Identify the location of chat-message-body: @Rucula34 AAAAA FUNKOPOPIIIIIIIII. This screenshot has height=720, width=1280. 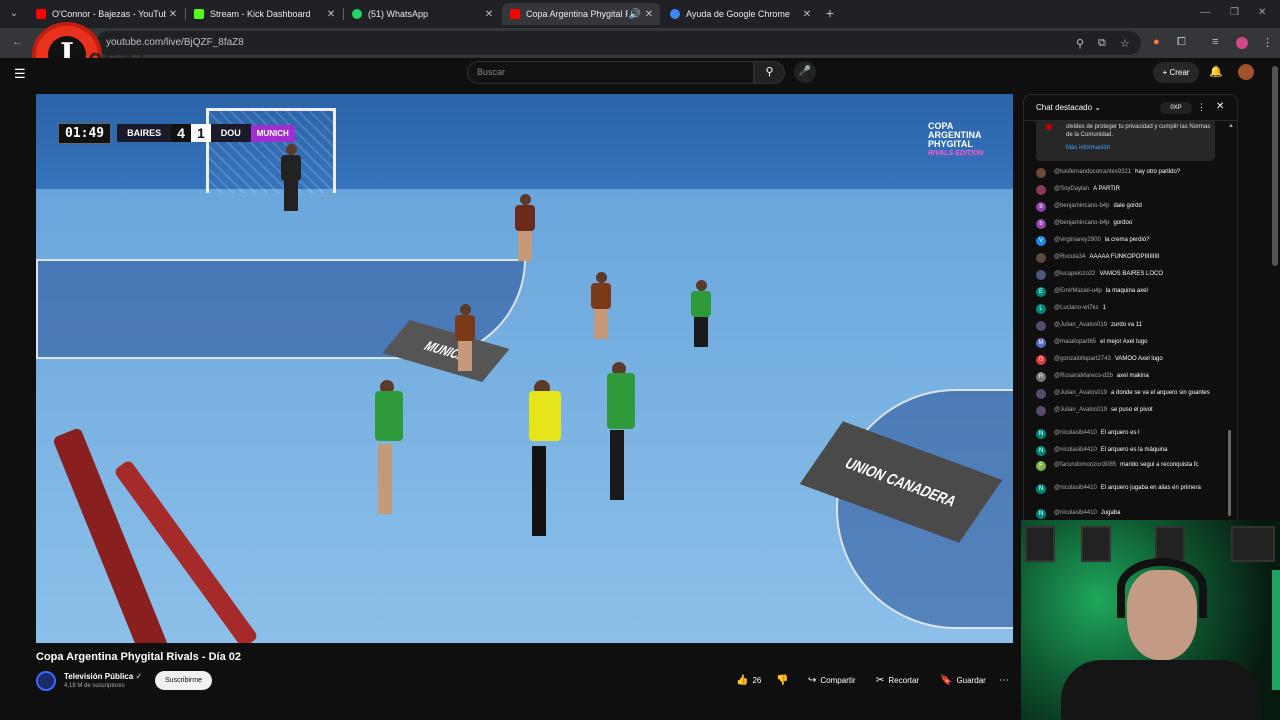
(1106, 258).